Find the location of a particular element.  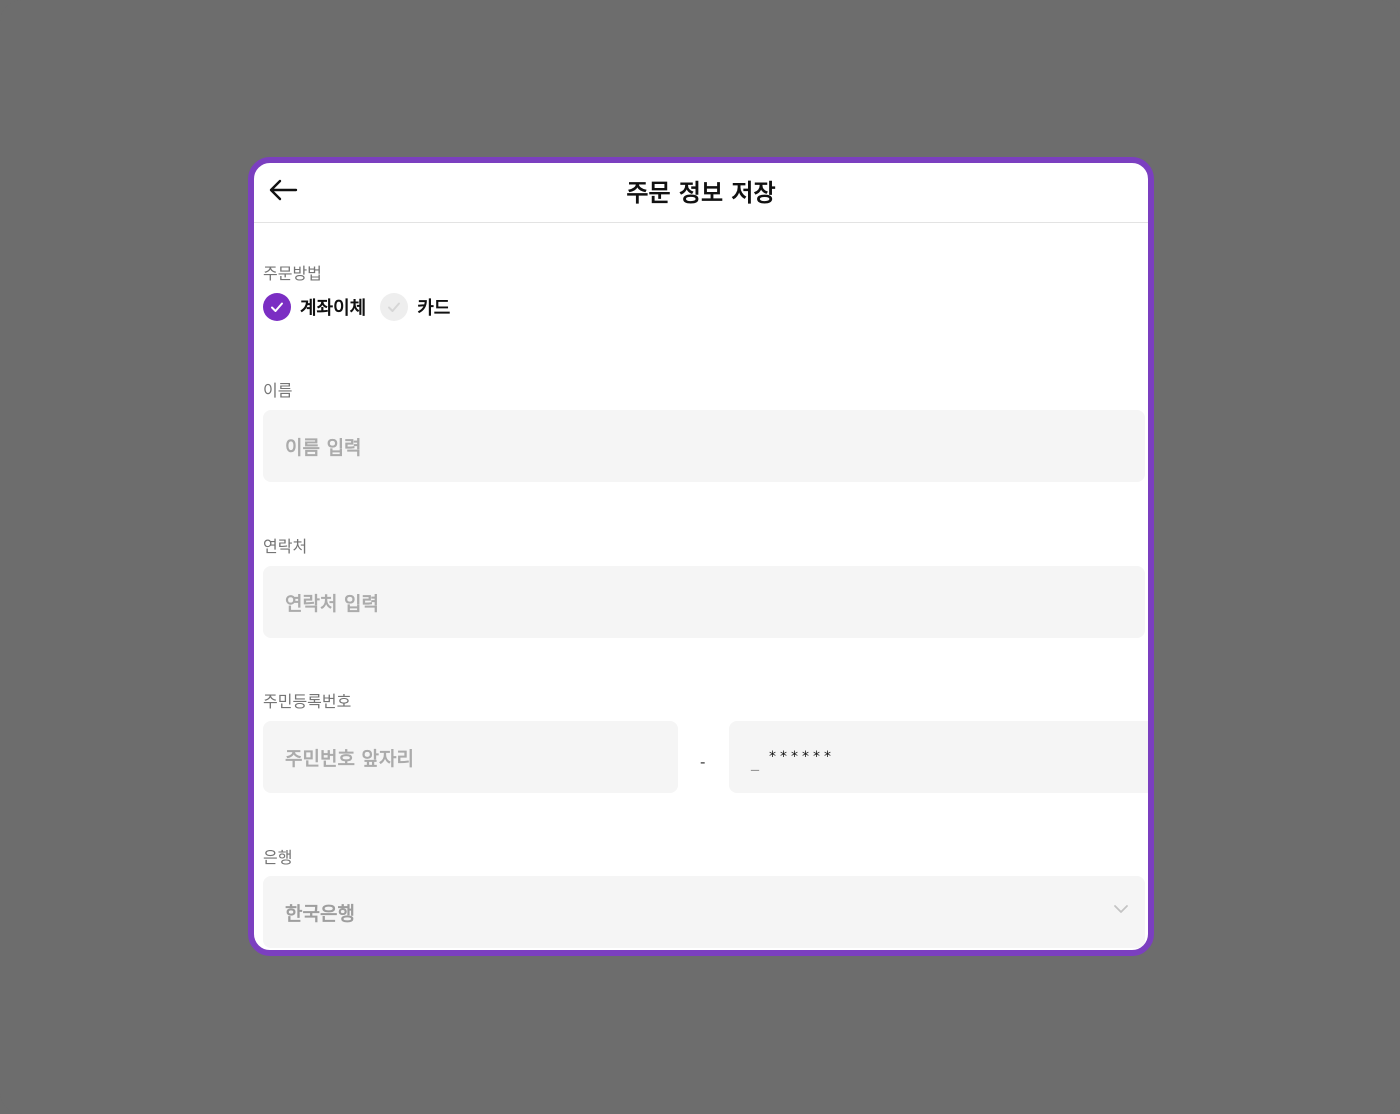

name-input: 이름 입력 is located at coordinates (704, 446).